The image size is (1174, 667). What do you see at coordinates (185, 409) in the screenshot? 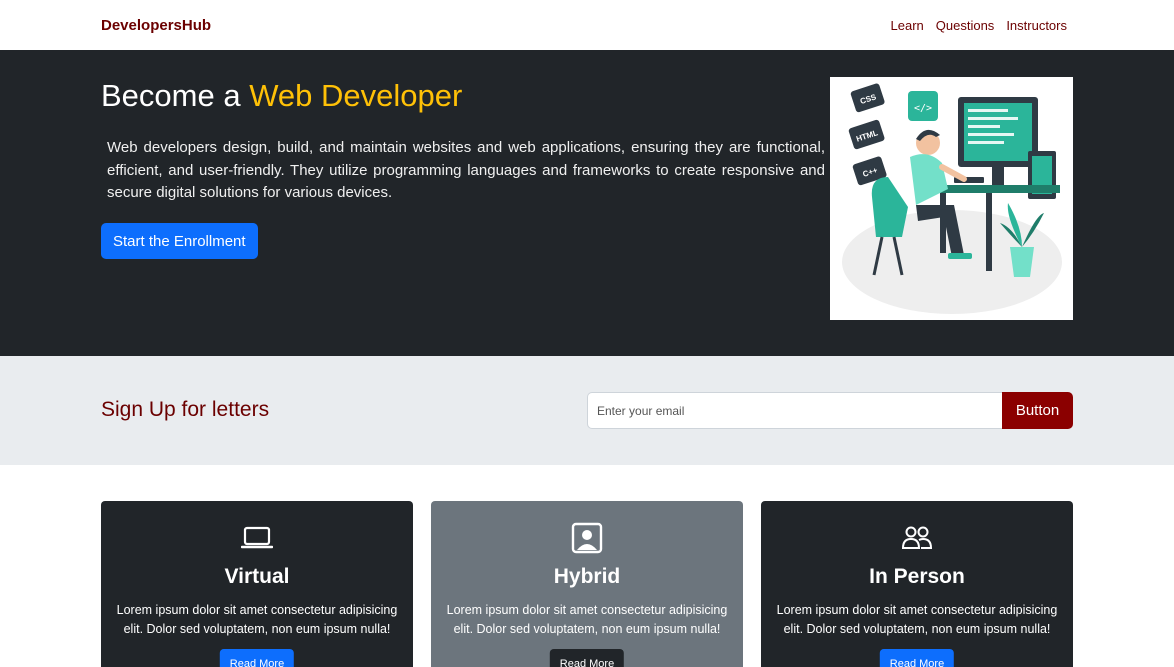
I see `newsletter-title: Sign Up for letters` at bounding box center [185, 409].